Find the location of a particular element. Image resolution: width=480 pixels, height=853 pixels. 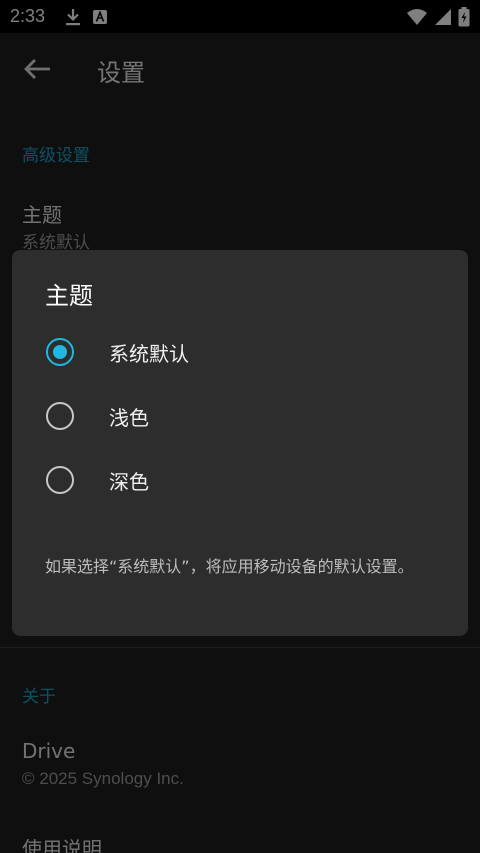

option-label: 深色 is located at coordinates (129, 481).